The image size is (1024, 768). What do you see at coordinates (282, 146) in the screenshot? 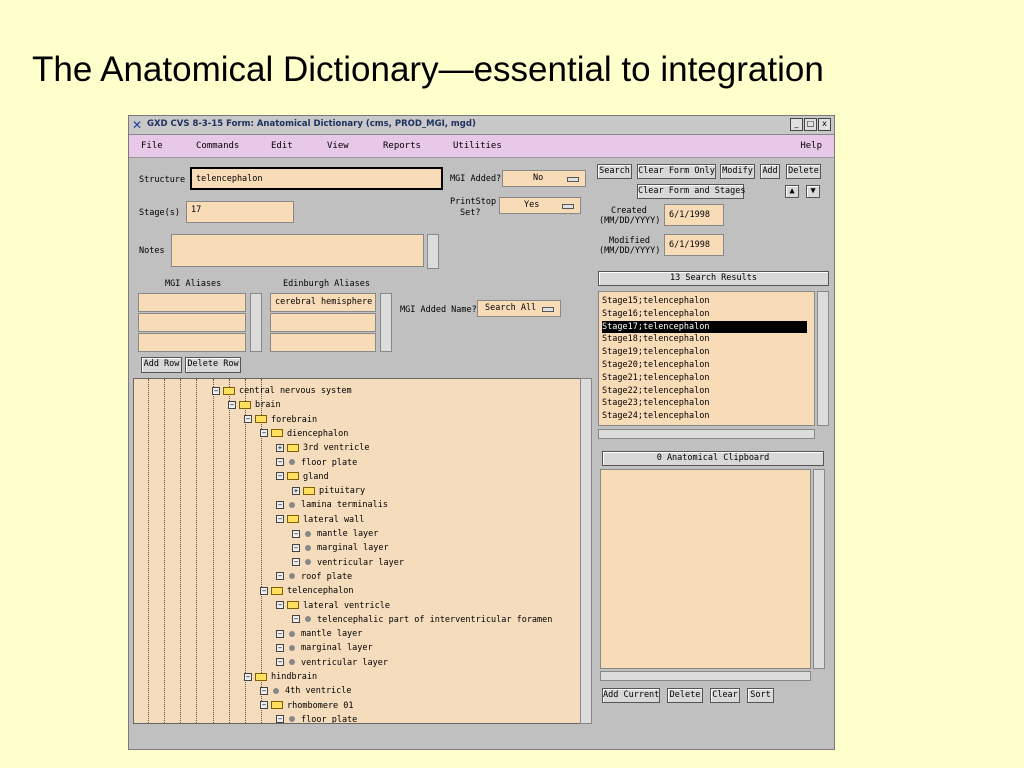
I see `menu-edit: Edit` at bounding box center [282, 146].